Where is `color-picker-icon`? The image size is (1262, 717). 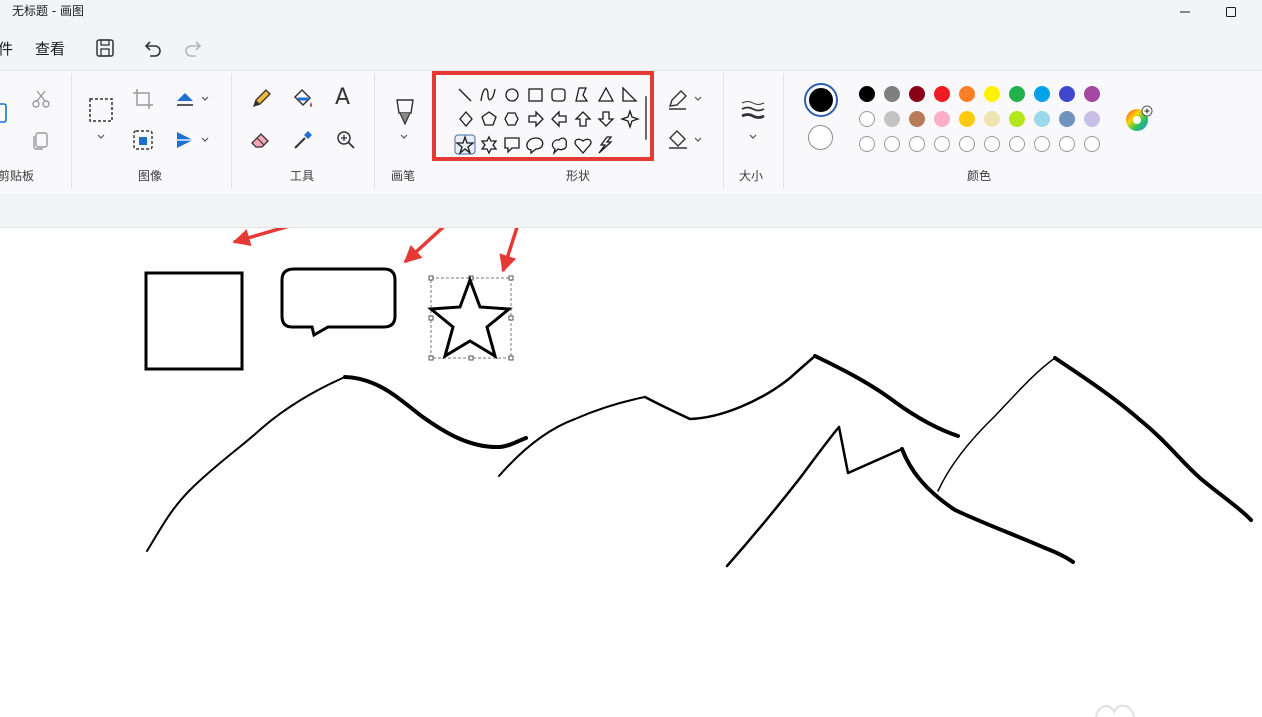
color-picker-icon is located at coordinates (303, 140).